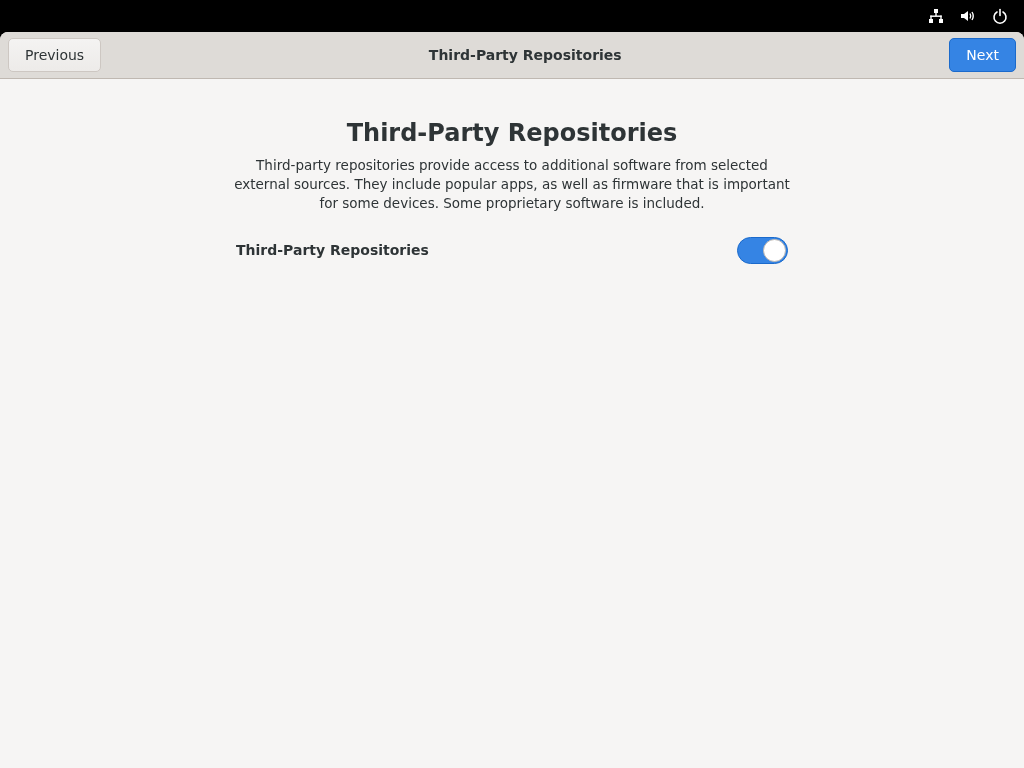  What do you see at coordinates (968, 16) in the screenshot?
I see `volume-icon` at bounding box center [968, 16].